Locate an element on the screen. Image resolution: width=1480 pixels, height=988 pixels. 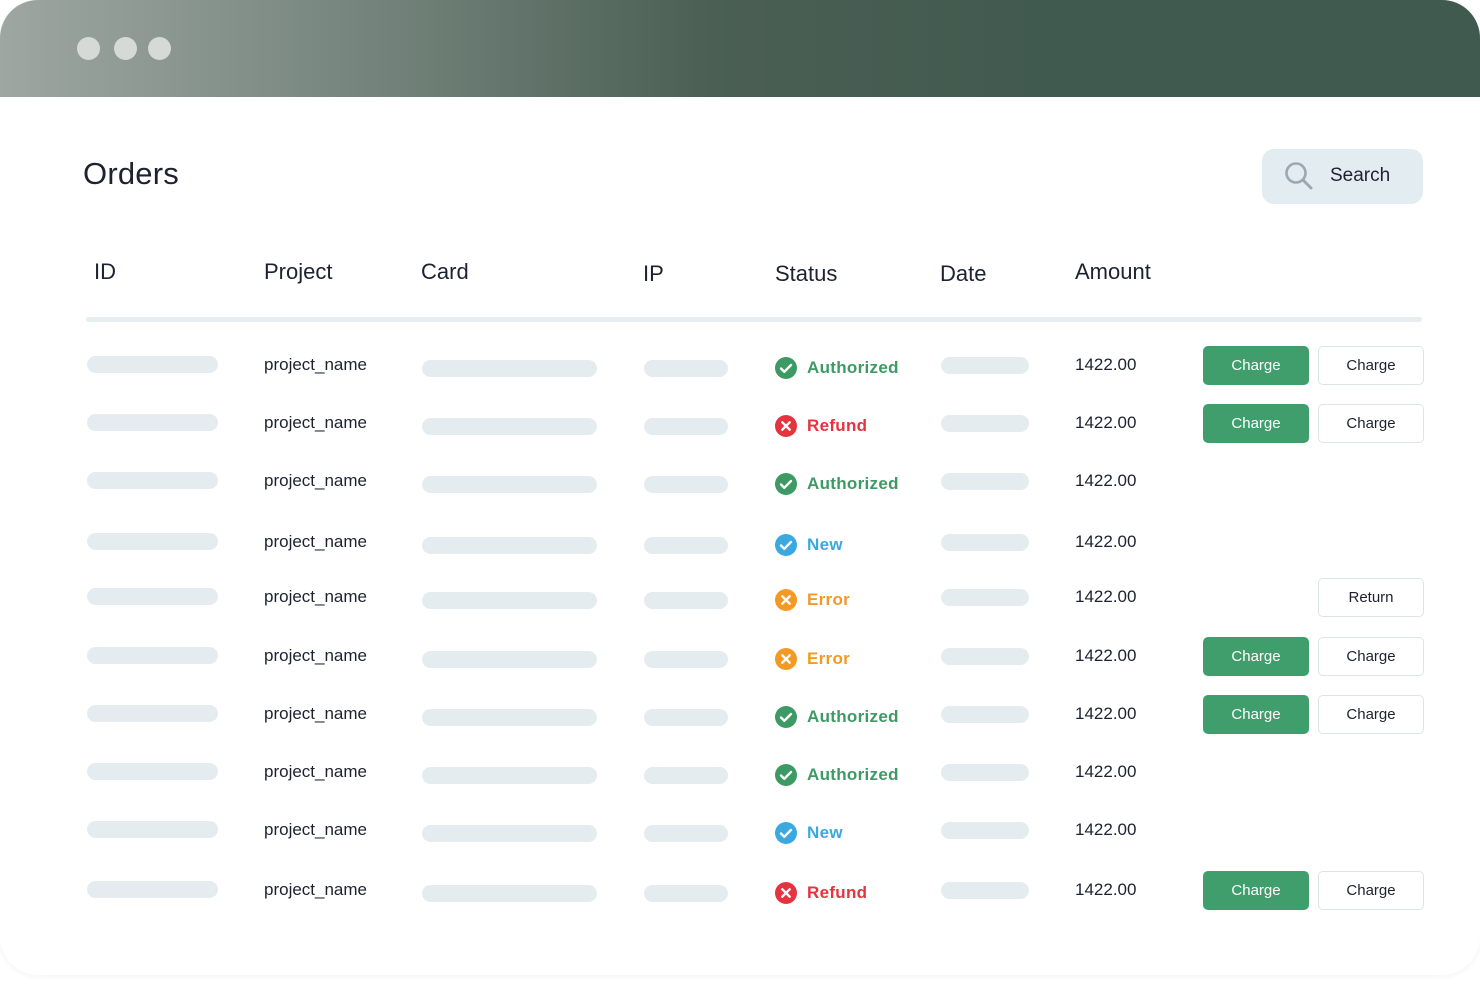
column-header-status: Status is located at coordinates (806, 273).